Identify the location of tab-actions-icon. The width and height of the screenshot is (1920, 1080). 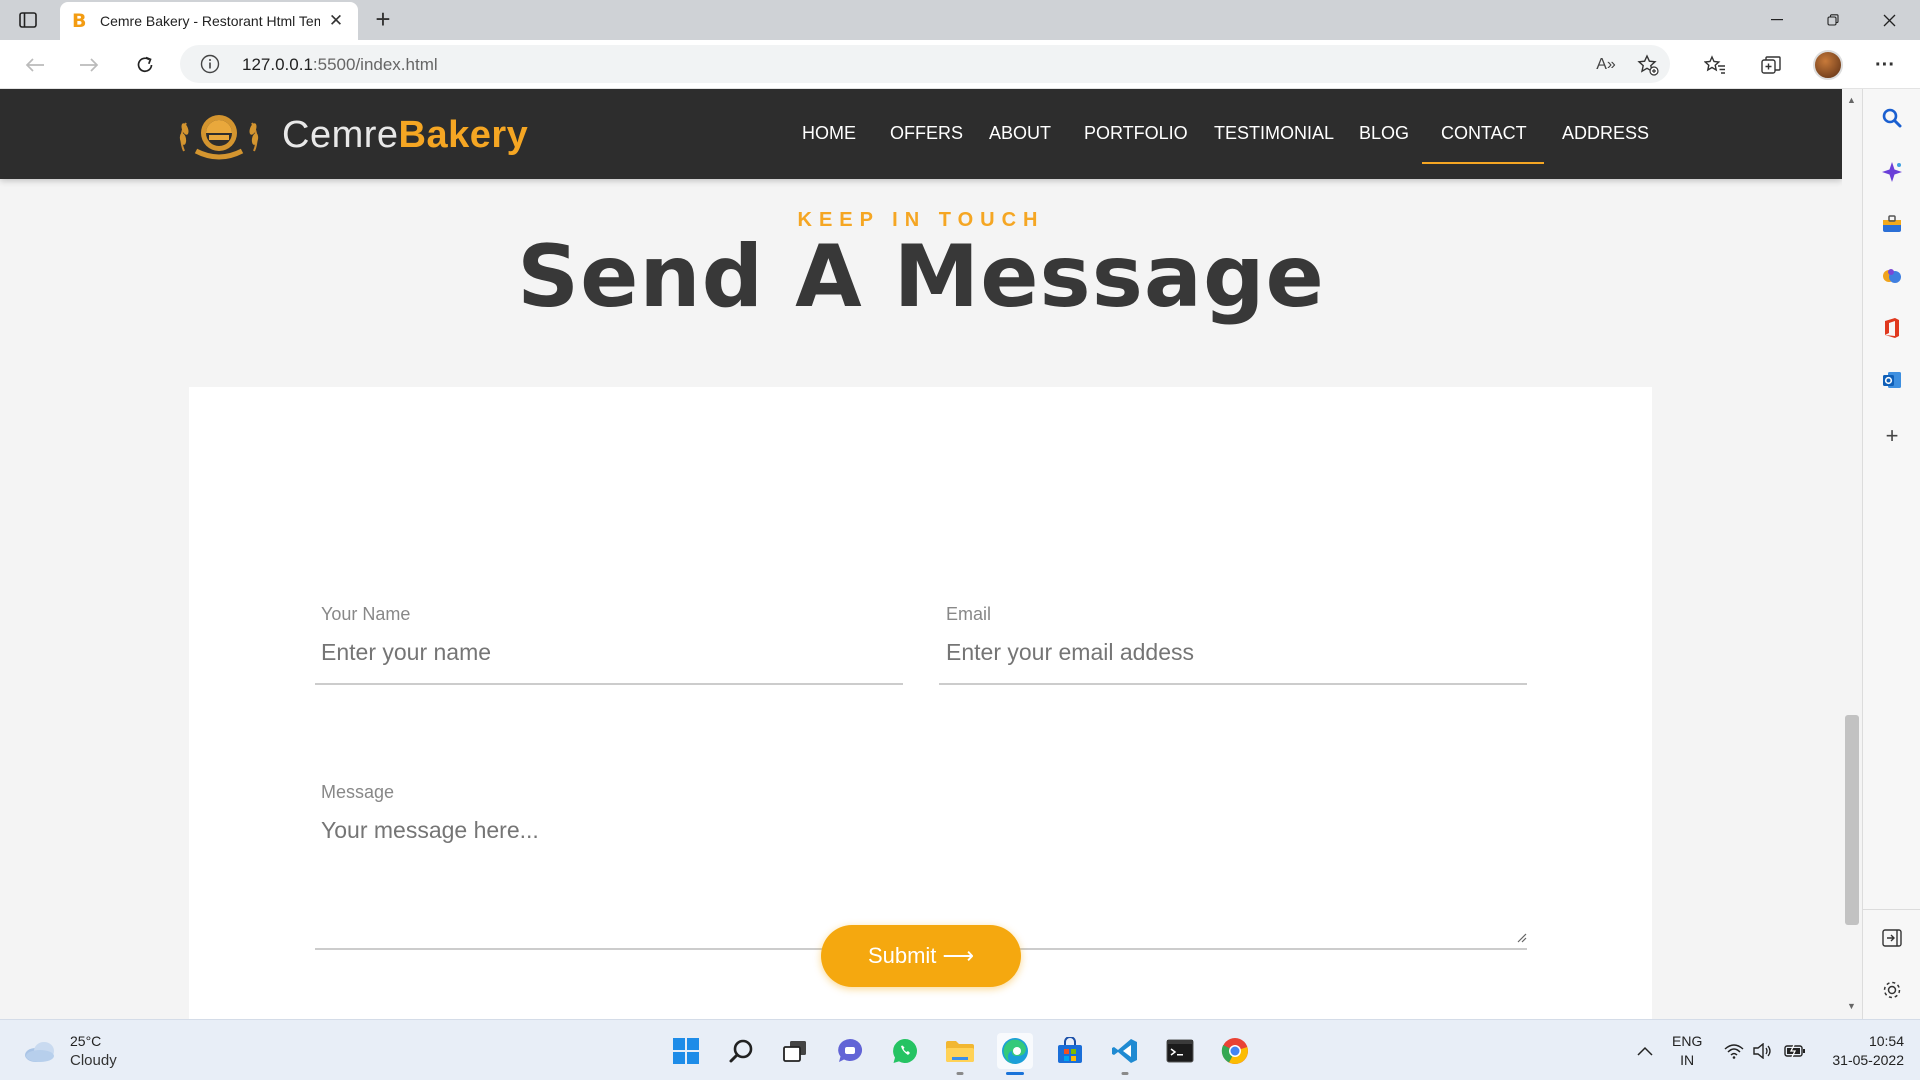
(28, 20).